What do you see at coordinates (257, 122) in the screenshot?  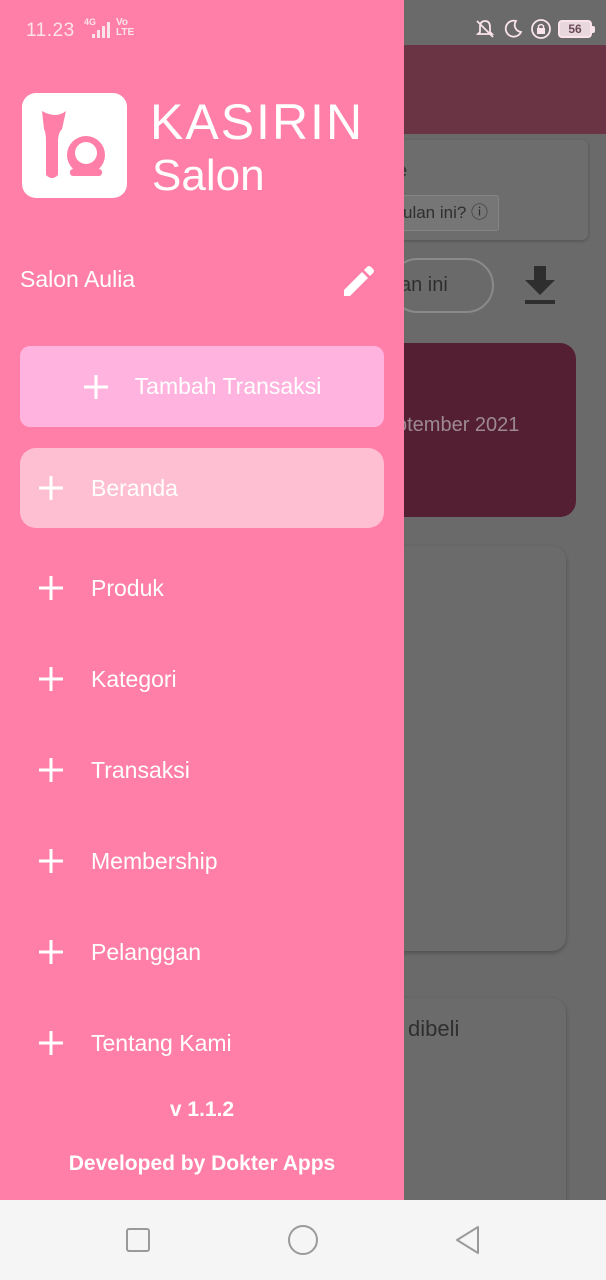 I see `brand-title: KASIRIN` at bounding box center [257, 122].